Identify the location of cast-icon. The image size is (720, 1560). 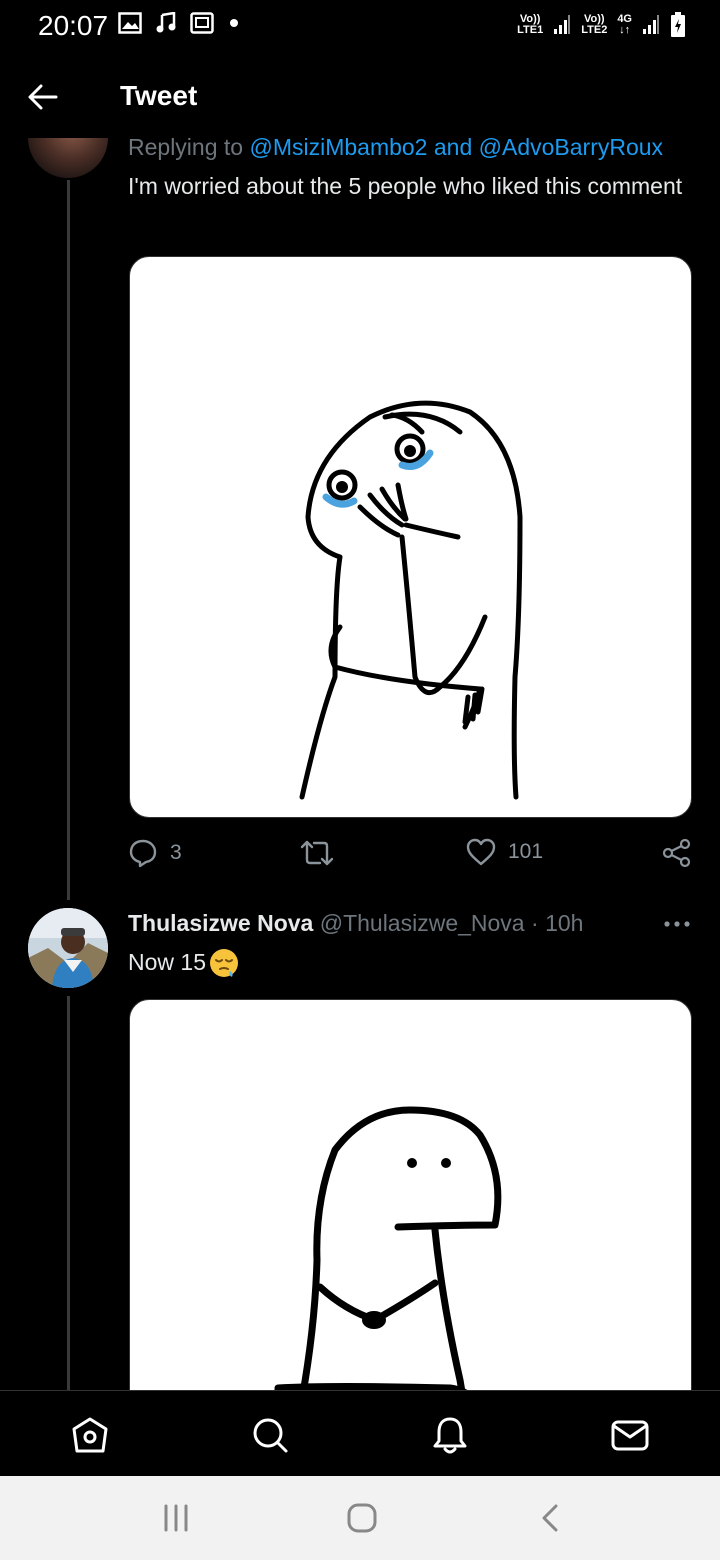
(202, 23).